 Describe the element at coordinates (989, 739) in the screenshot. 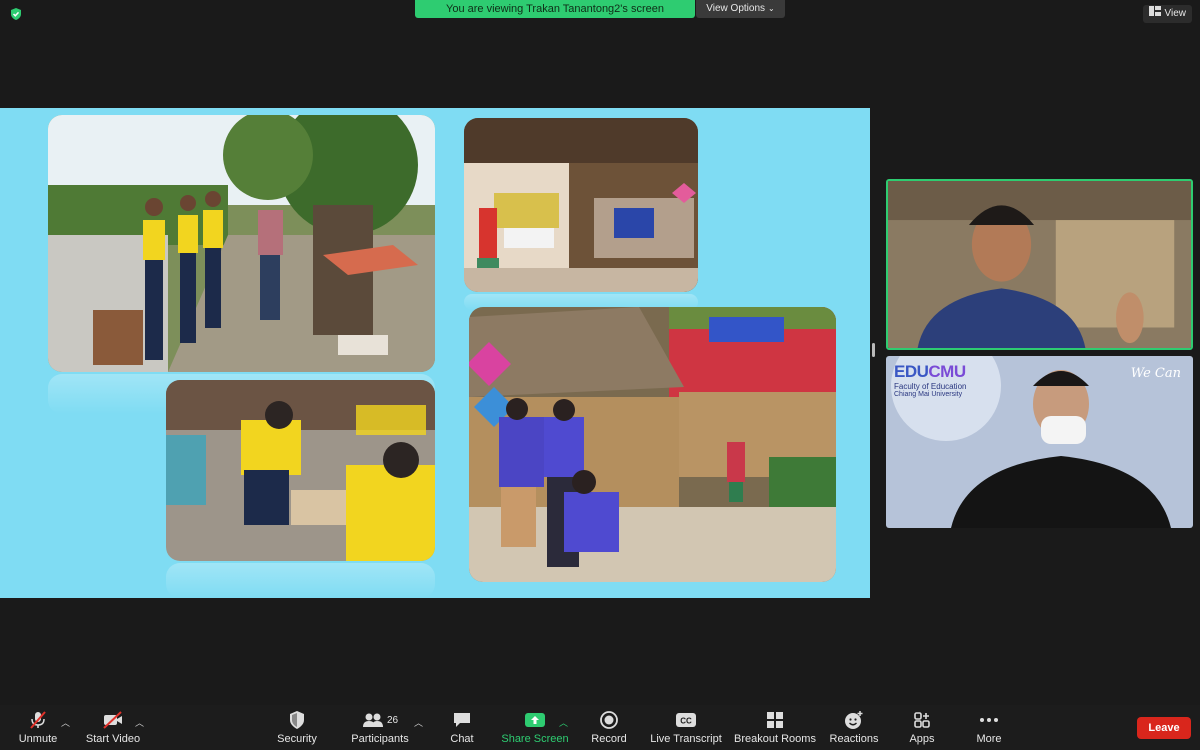

I see `more-label: More` at that location.